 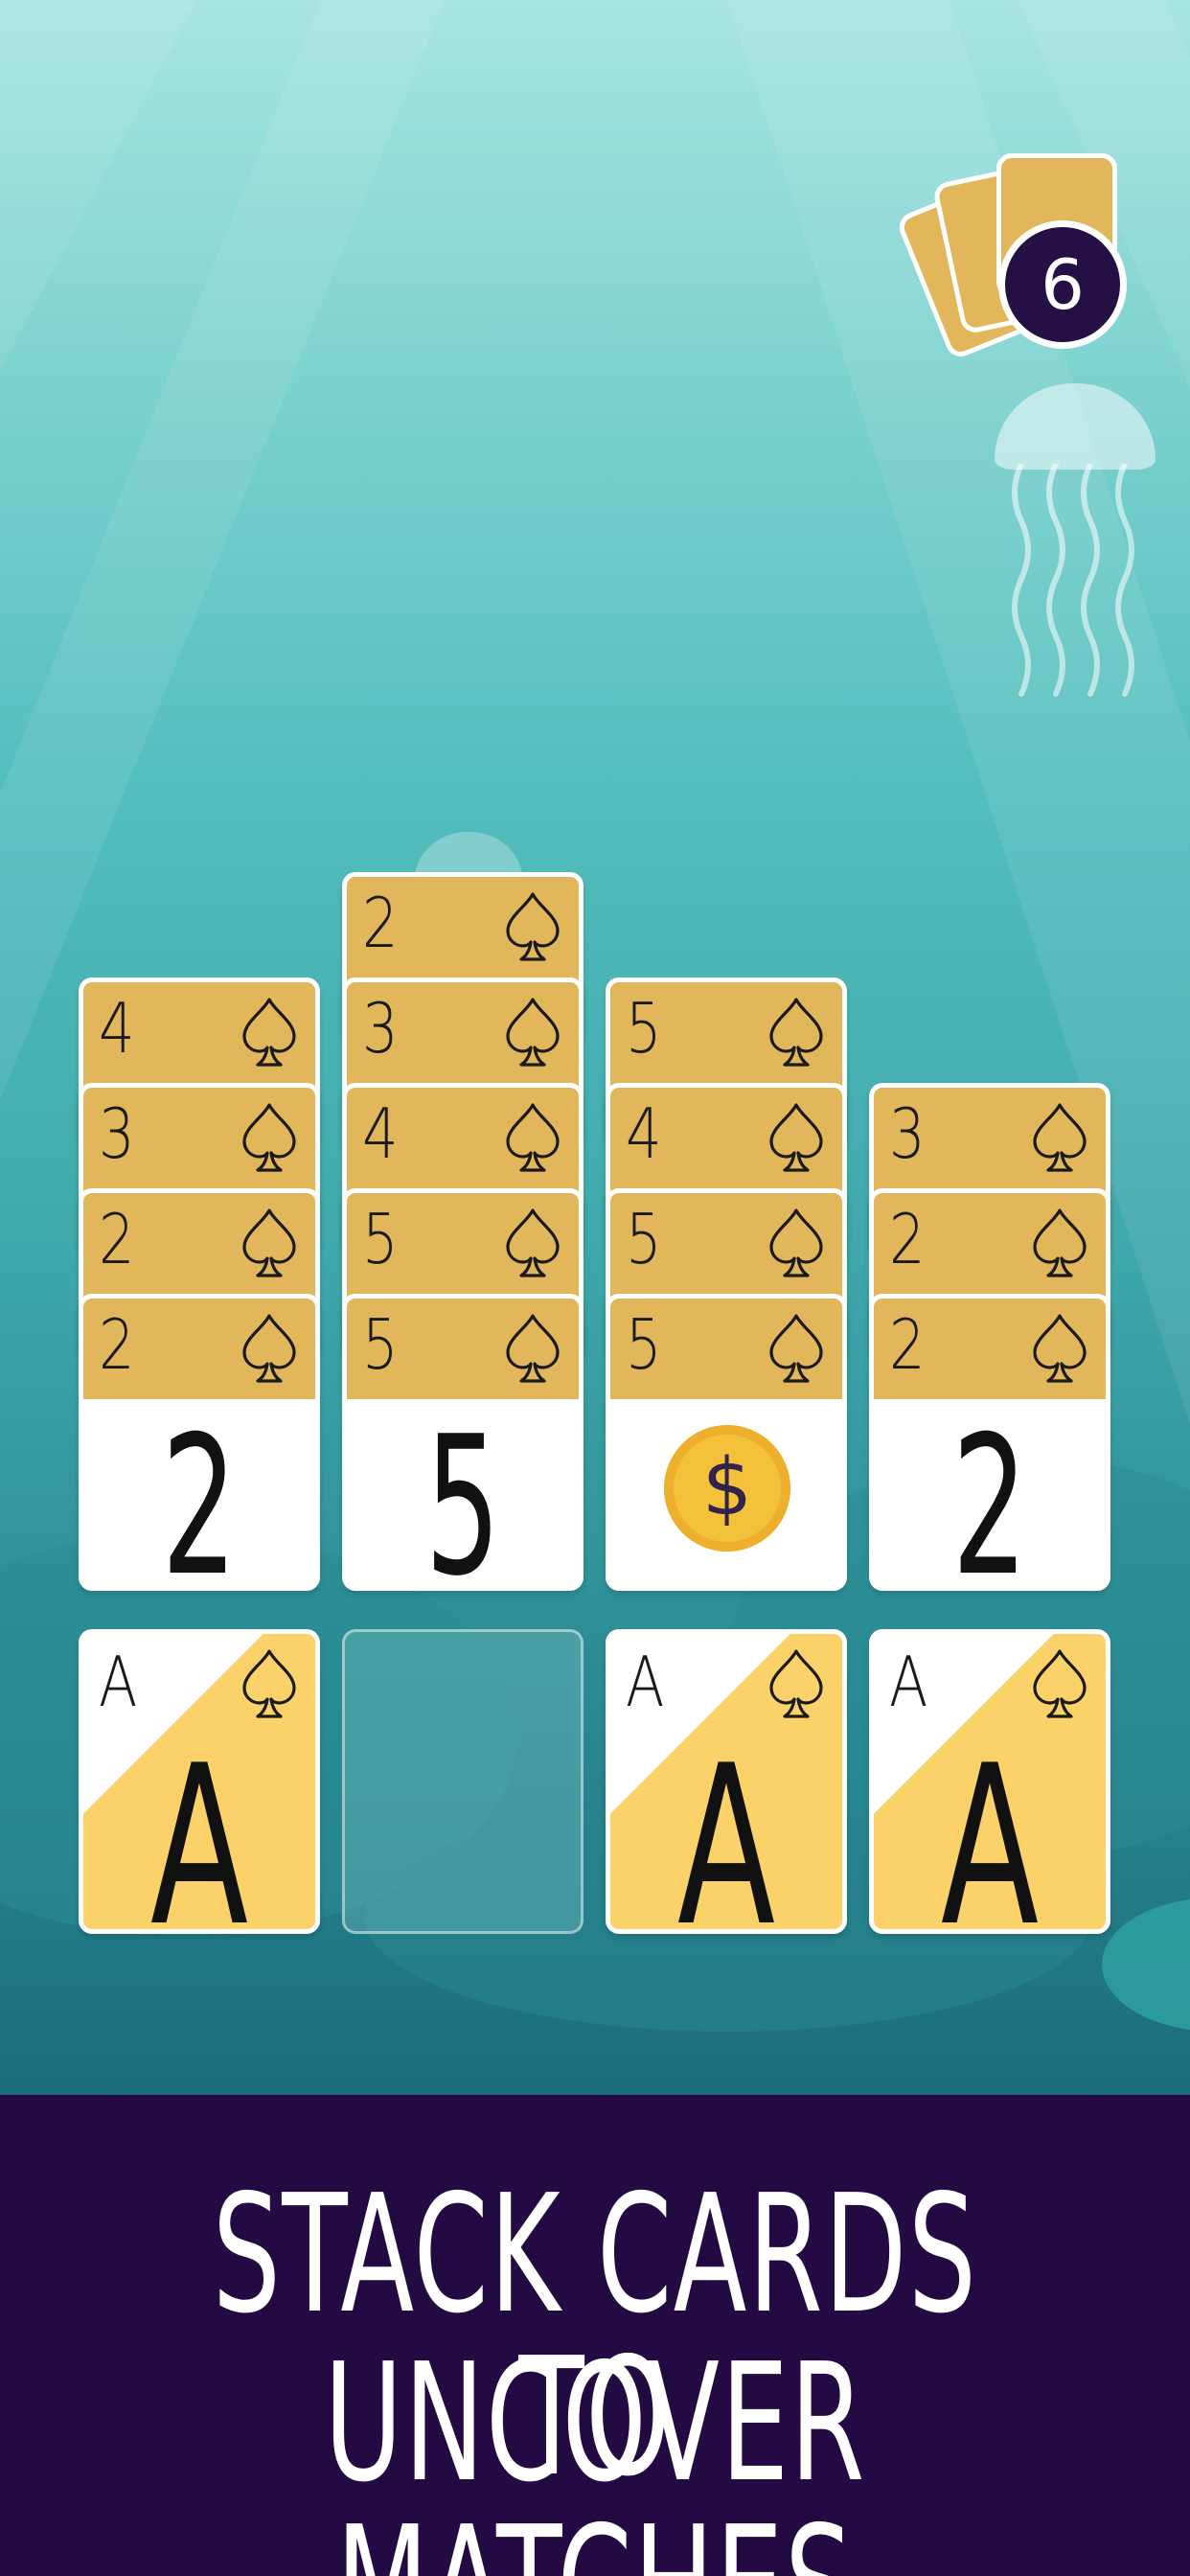 I want to click on face-up-card: 5 $, so click(x=727, y=1442).